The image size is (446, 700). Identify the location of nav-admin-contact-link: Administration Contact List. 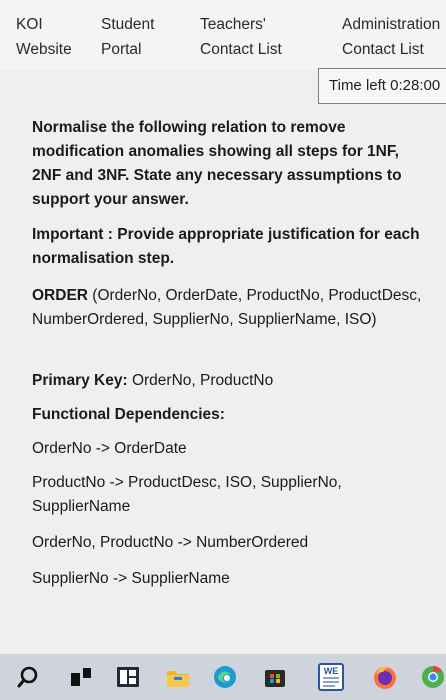
(391, 37).